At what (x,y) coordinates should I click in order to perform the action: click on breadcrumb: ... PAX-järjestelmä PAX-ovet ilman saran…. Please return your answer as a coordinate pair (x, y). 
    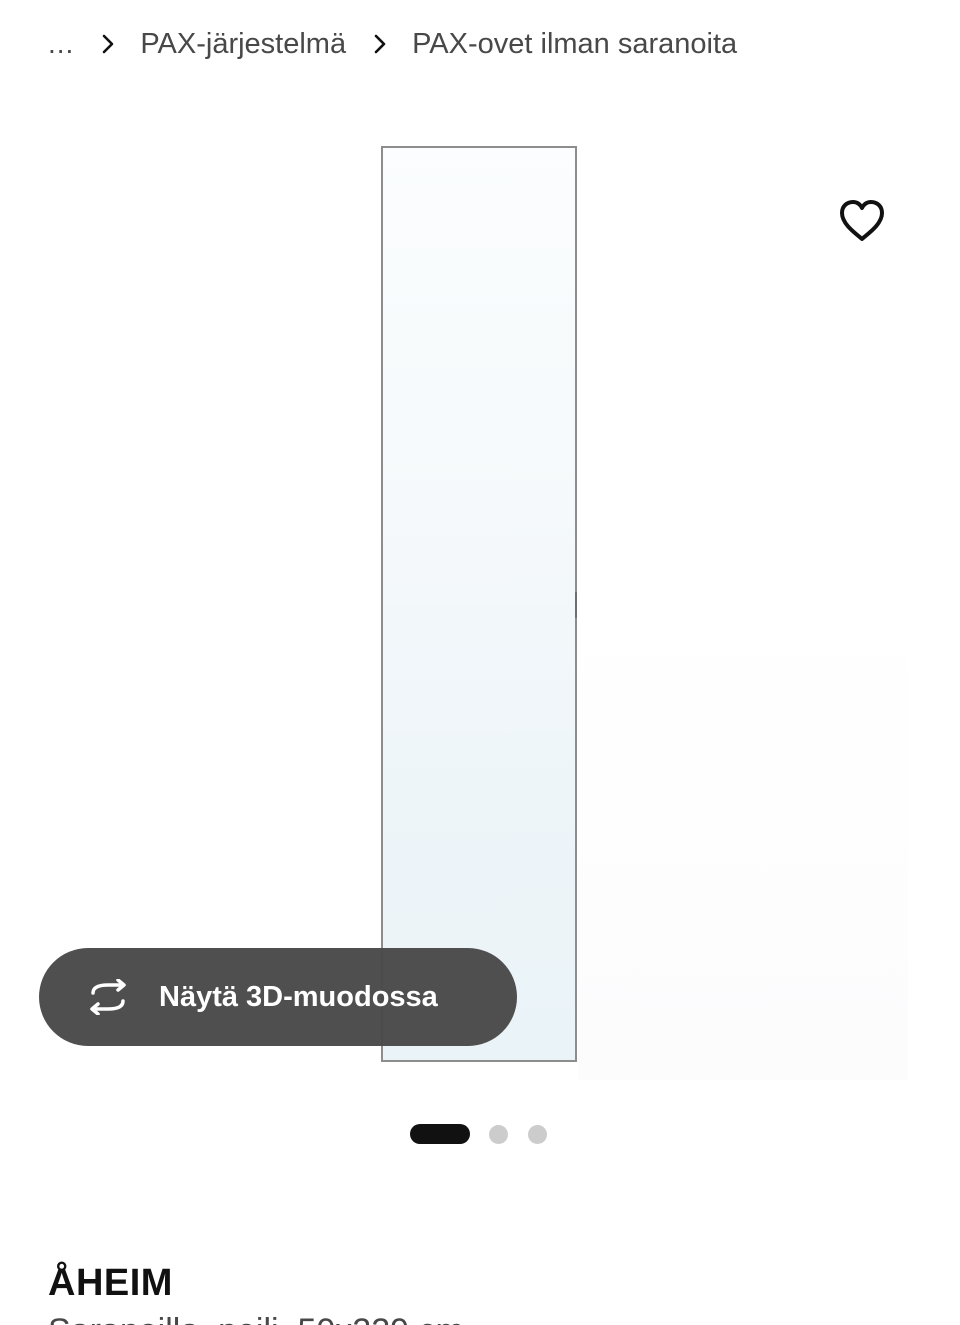
    Looking at the image, I should click on (392, 44).